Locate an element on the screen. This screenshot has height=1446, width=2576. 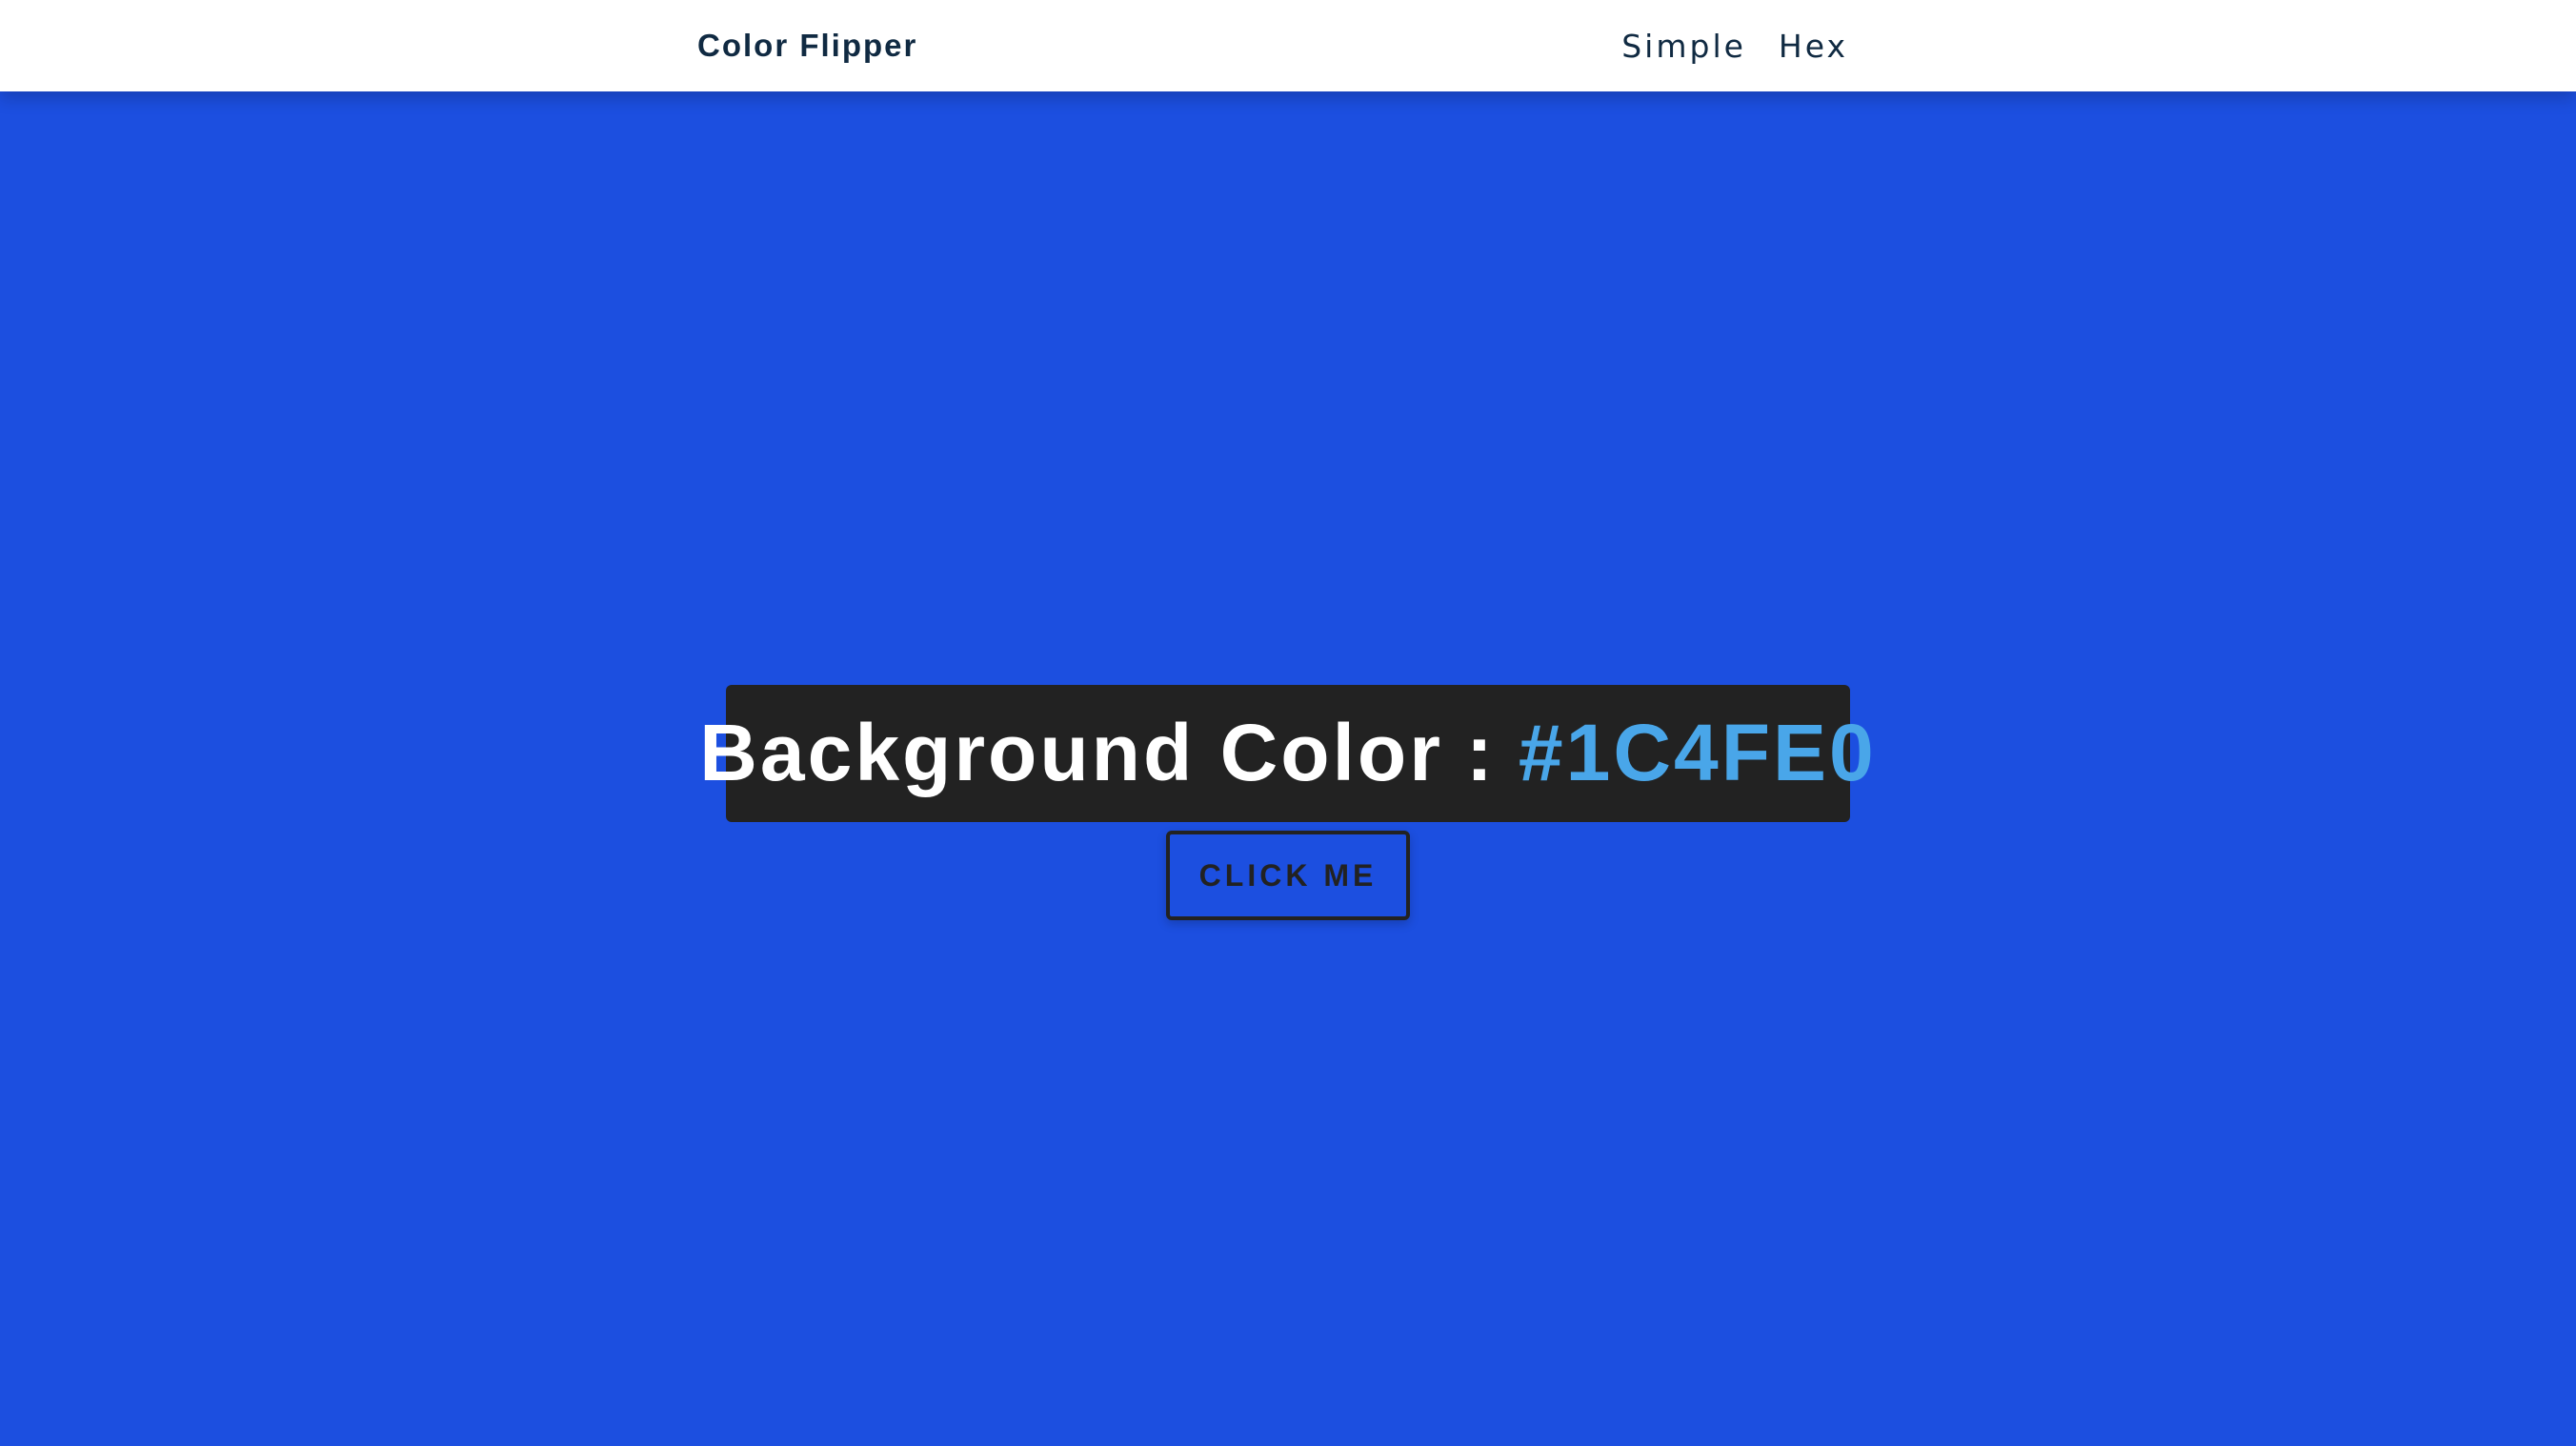
label-prefix: Background Color is located at coordinates (1071, 753).